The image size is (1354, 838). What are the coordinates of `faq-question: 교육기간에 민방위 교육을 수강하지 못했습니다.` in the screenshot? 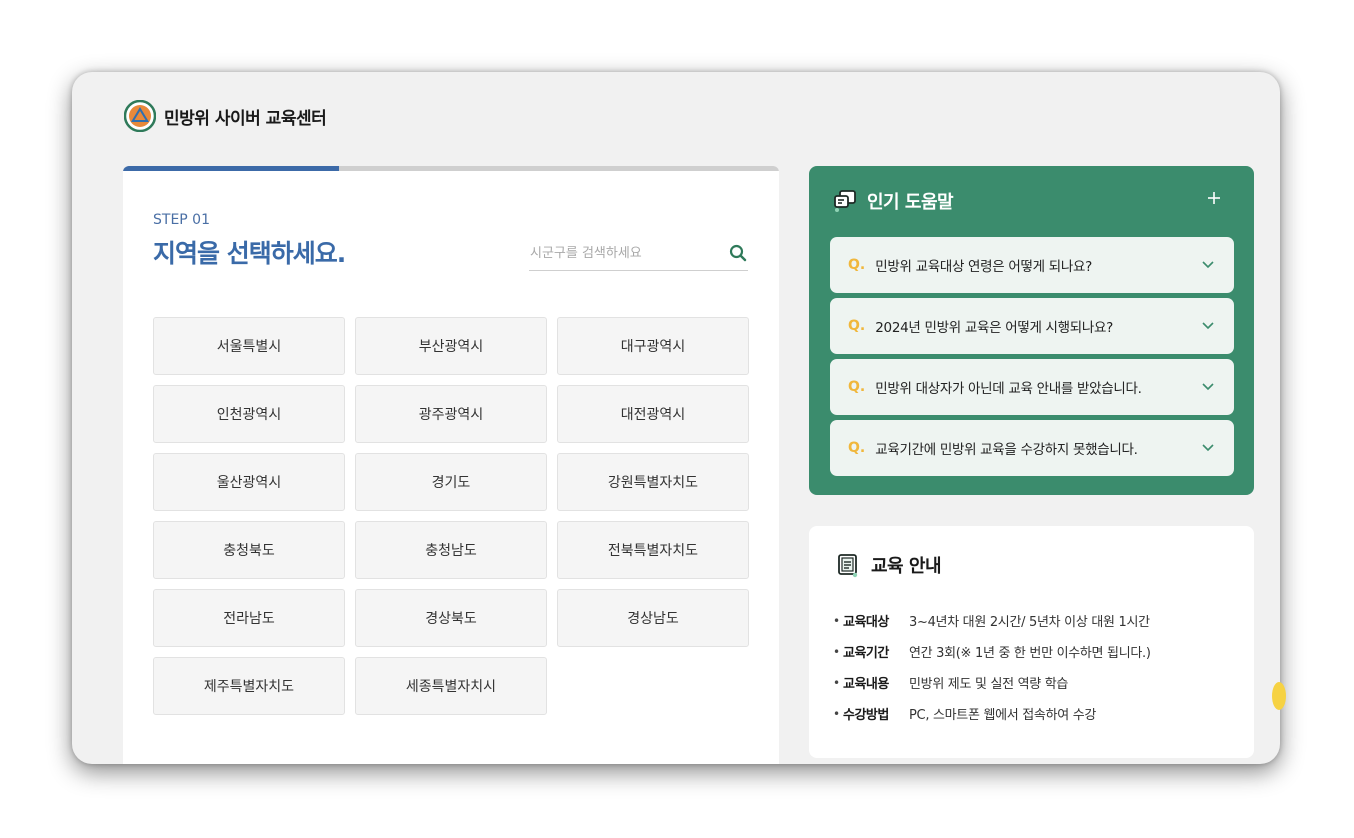 It's located at (1006, 450).